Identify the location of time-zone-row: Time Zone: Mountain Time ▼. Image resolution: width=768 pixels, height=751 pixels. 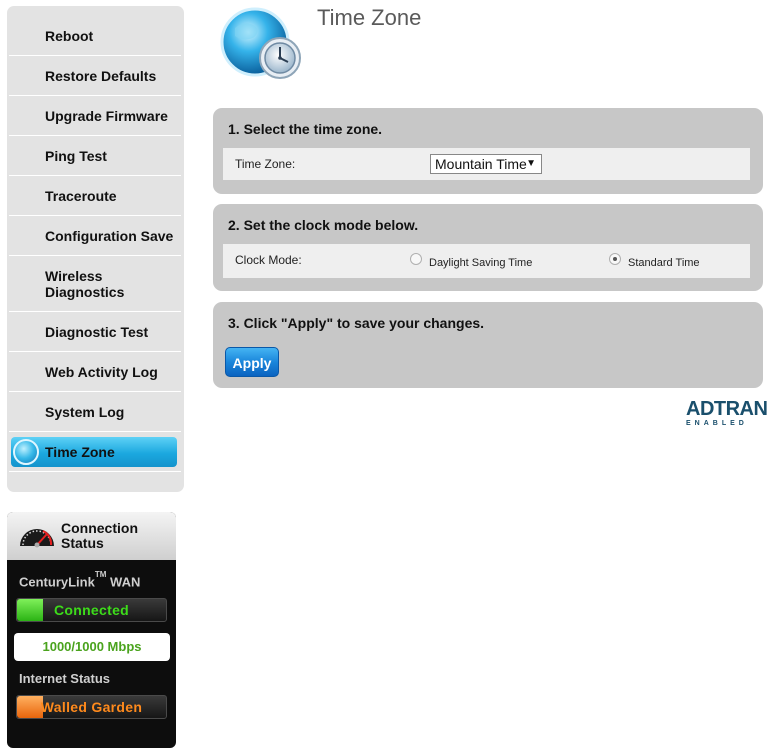
(486, 164).